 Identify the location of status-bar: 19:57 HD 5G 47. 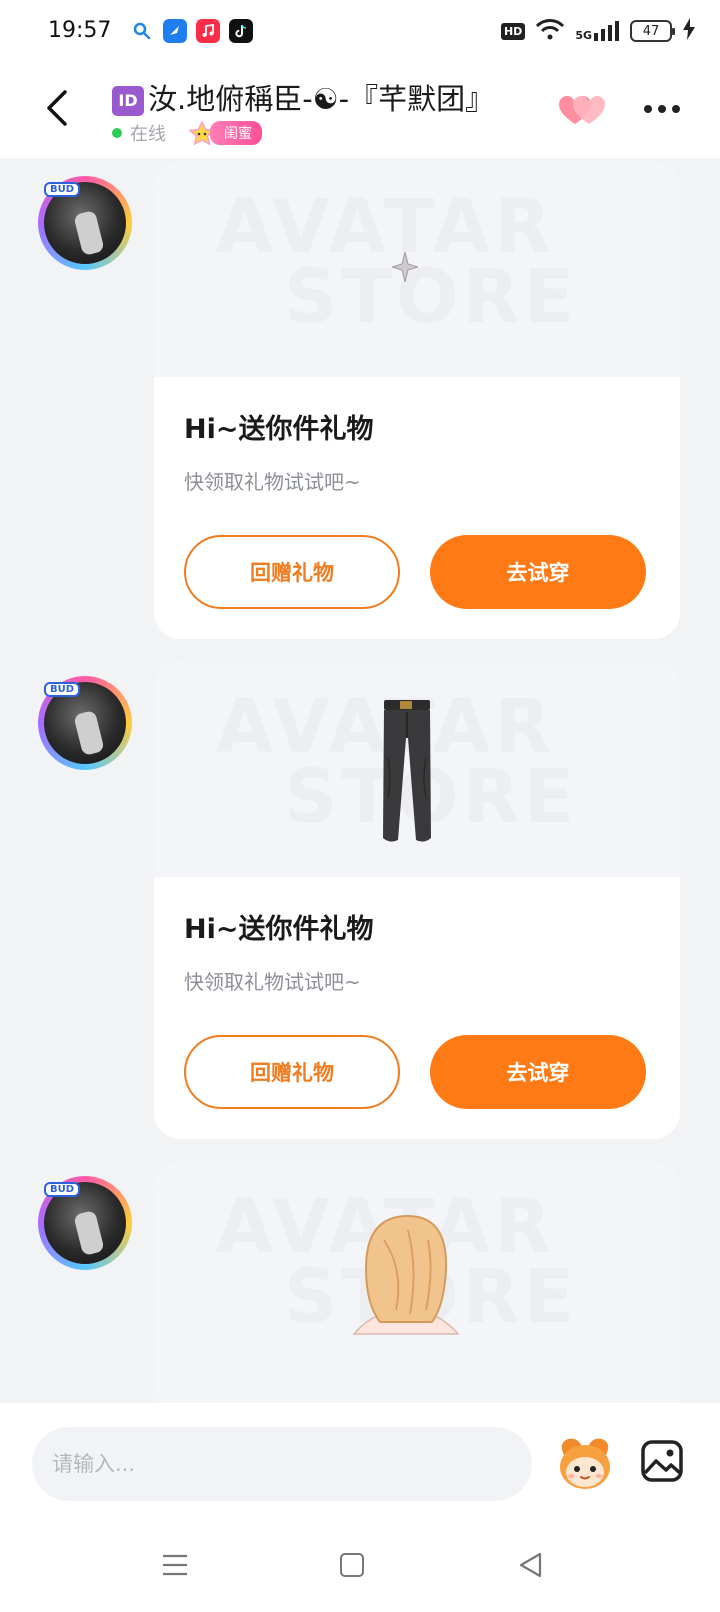
(360, 31).